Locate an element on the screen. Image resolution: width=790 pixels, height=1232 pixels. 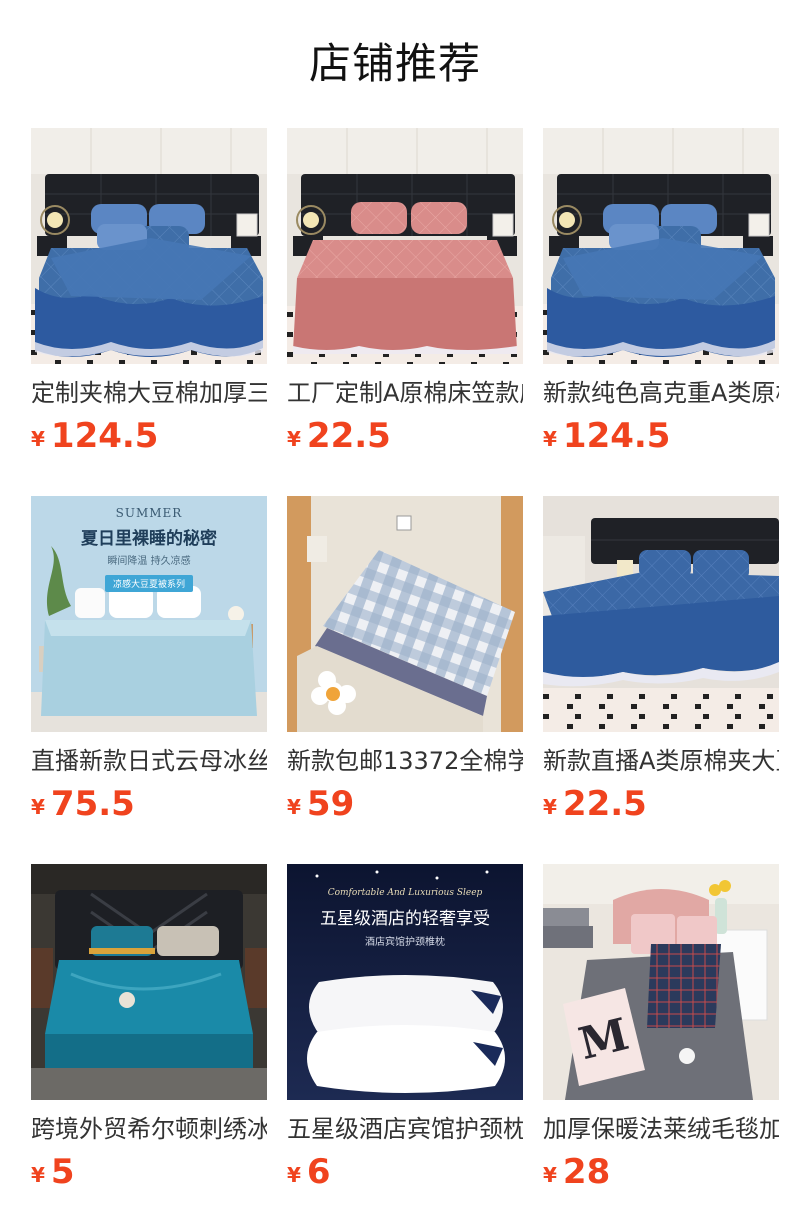
product-price: ¥5 is located at coordinates (149, 1175).